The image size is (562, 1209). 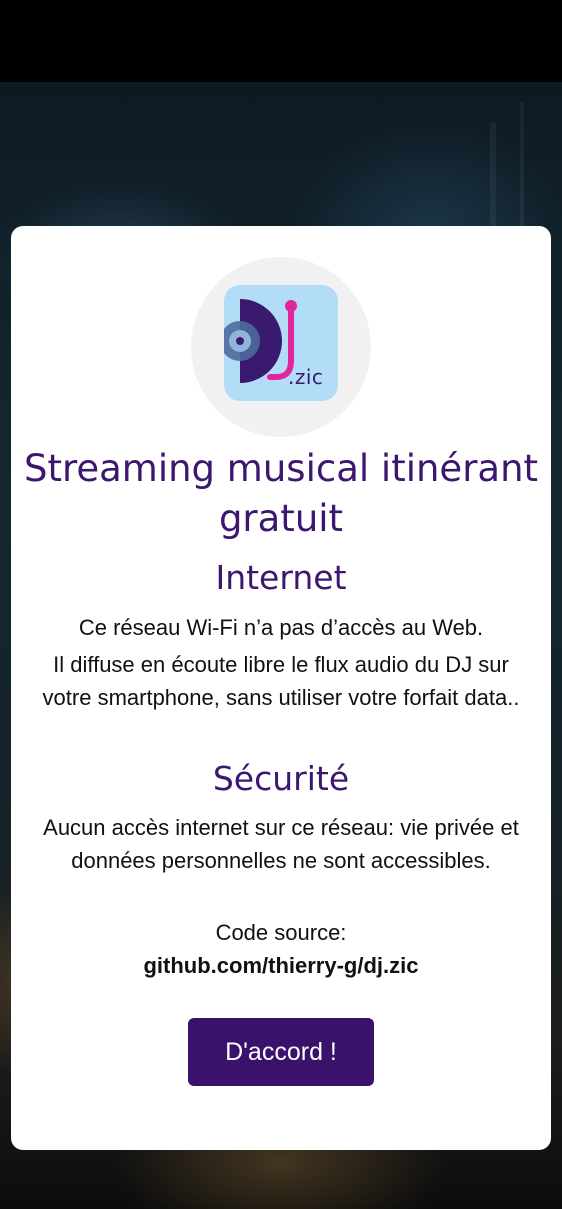 I want to click on ok-button: D'accord !, so click(x=281, y=1052).